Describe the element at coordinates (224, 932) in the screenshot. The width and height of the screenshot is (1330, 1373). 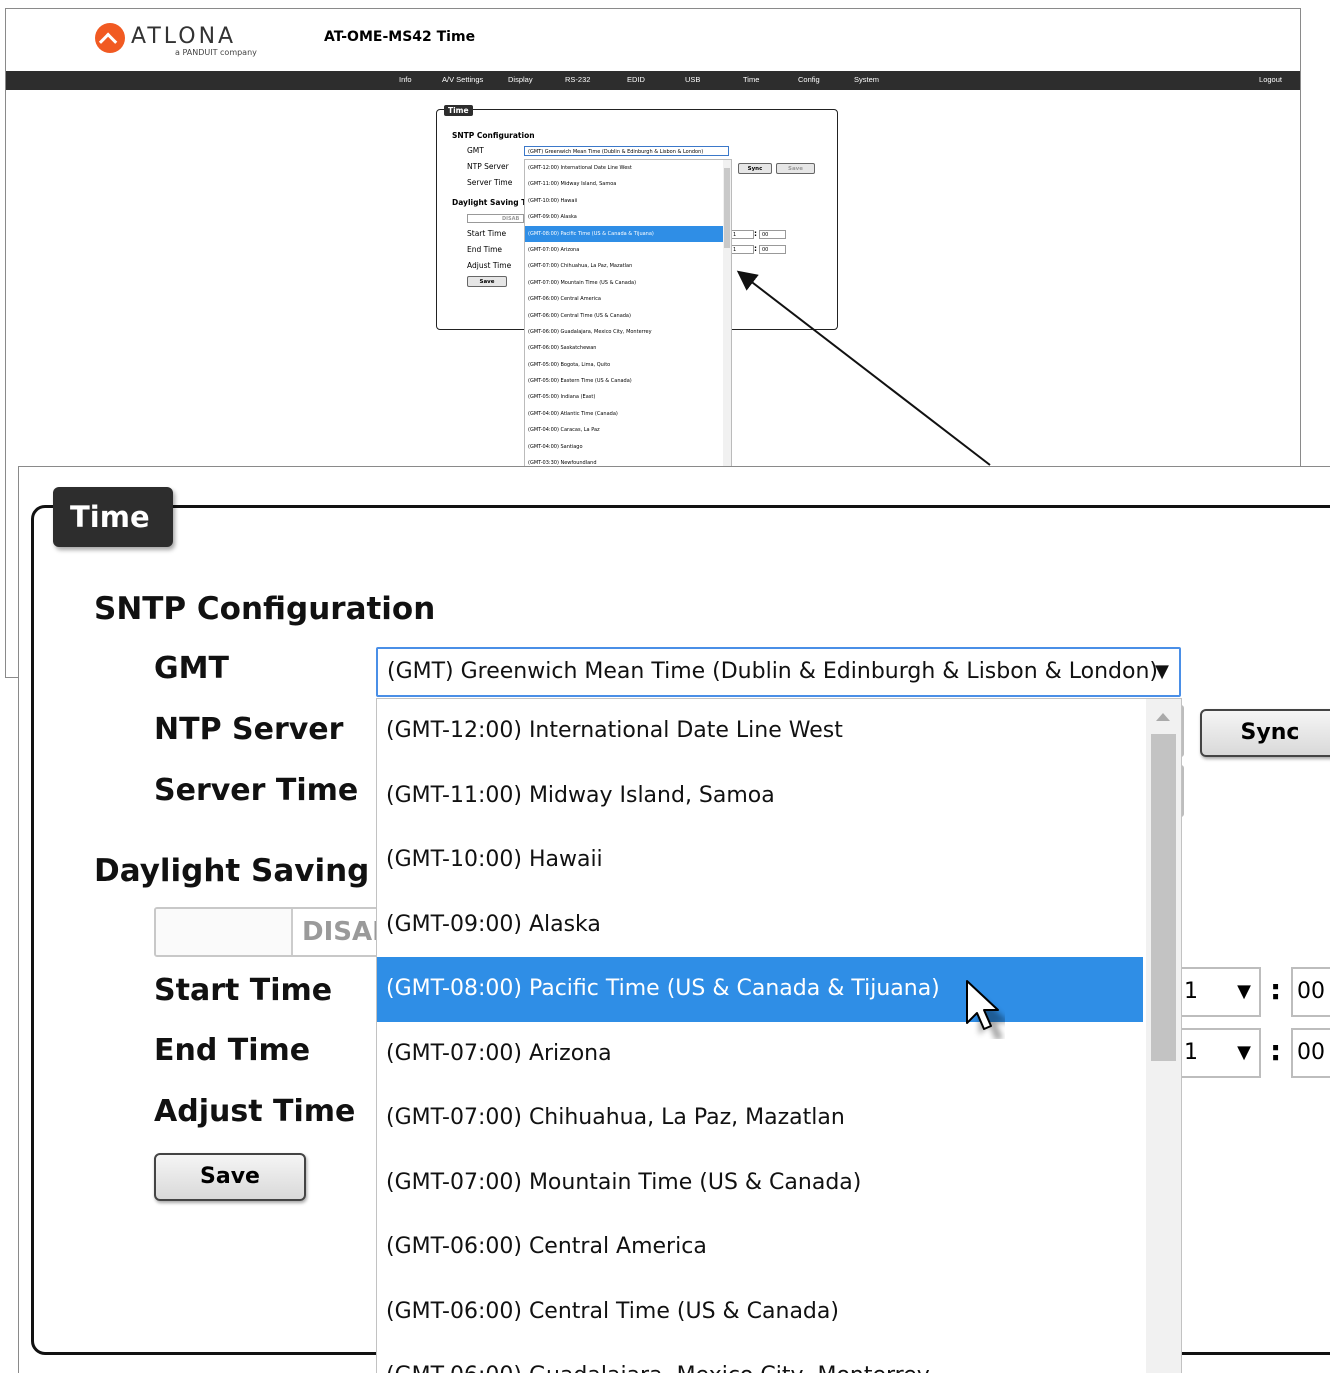
I see `toggle-knob` at that location.